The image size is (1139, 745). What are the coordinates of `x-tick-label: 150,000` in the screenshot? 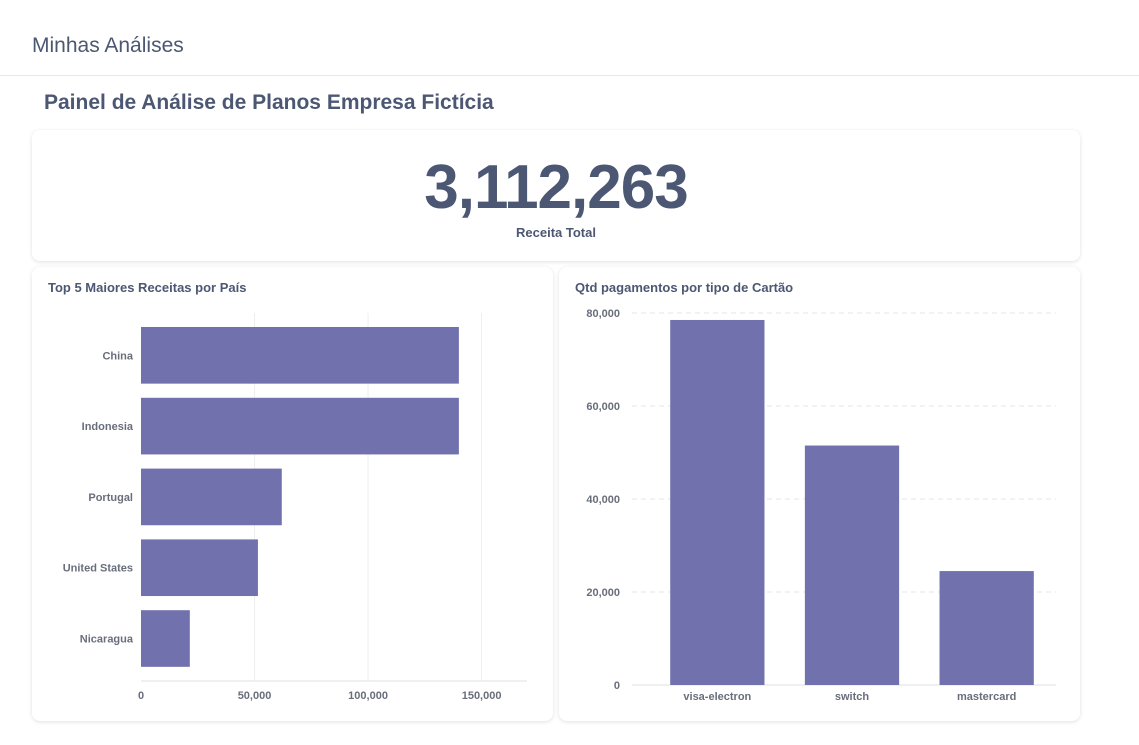 It's located at (482, 696).